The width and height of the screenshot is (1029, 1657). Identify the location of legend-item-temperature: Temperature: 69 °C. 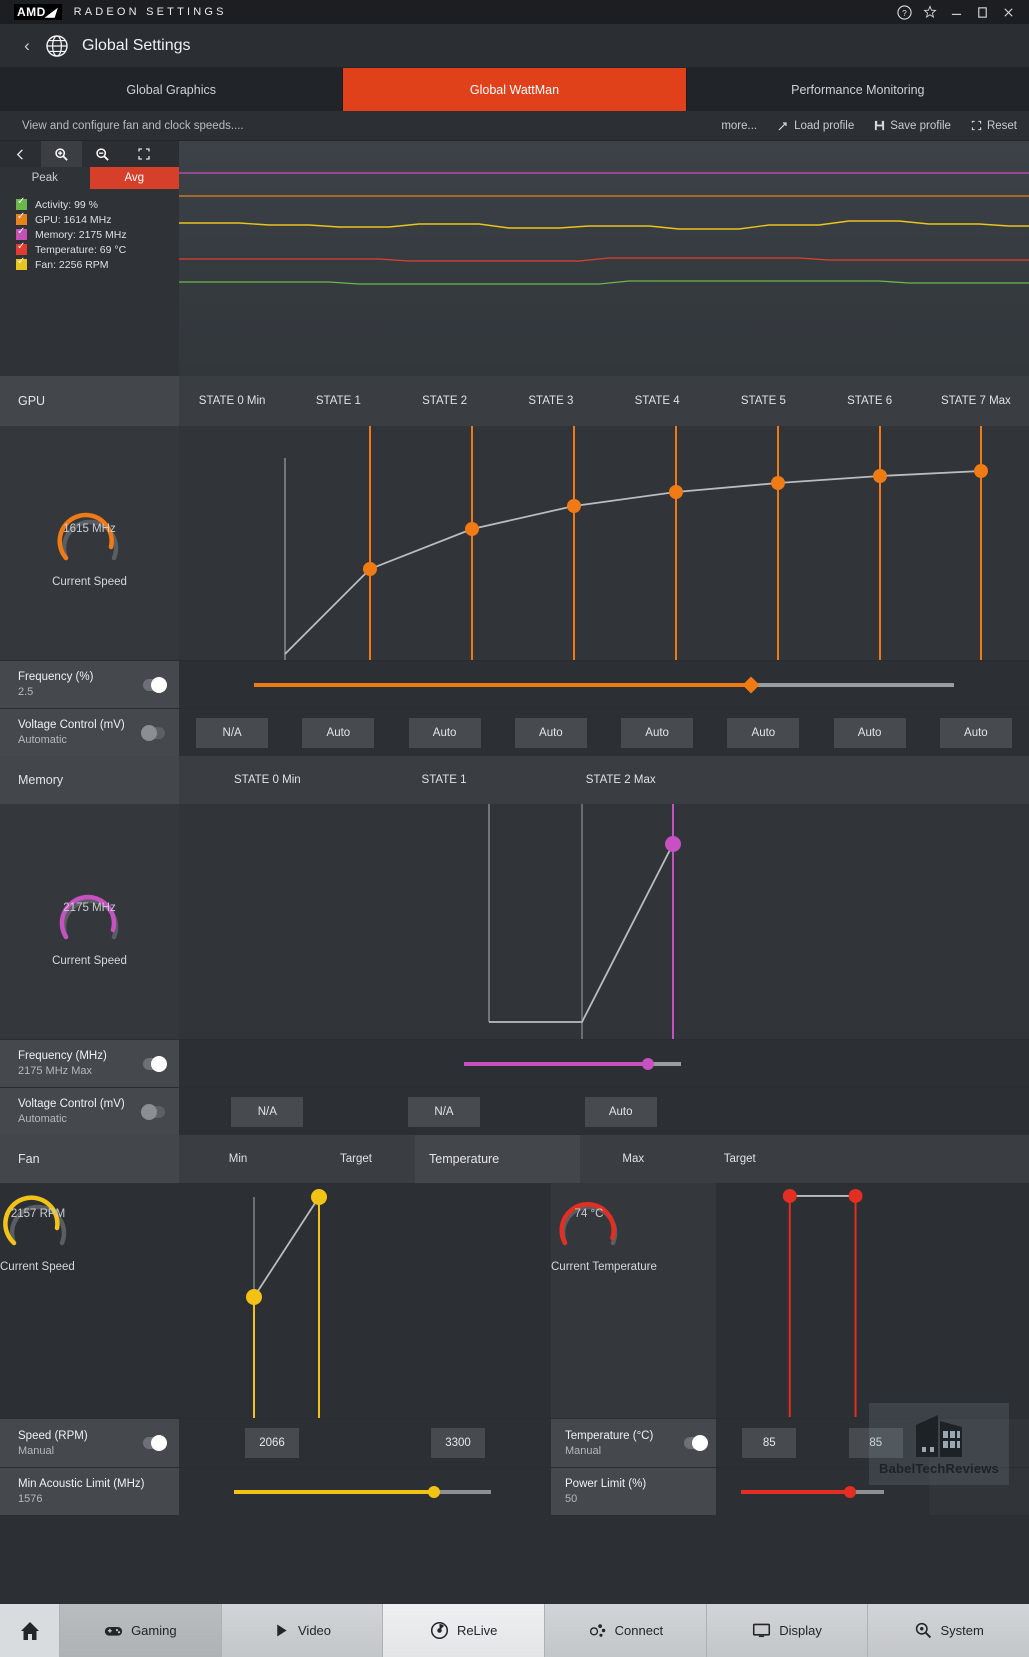
(97, 249).